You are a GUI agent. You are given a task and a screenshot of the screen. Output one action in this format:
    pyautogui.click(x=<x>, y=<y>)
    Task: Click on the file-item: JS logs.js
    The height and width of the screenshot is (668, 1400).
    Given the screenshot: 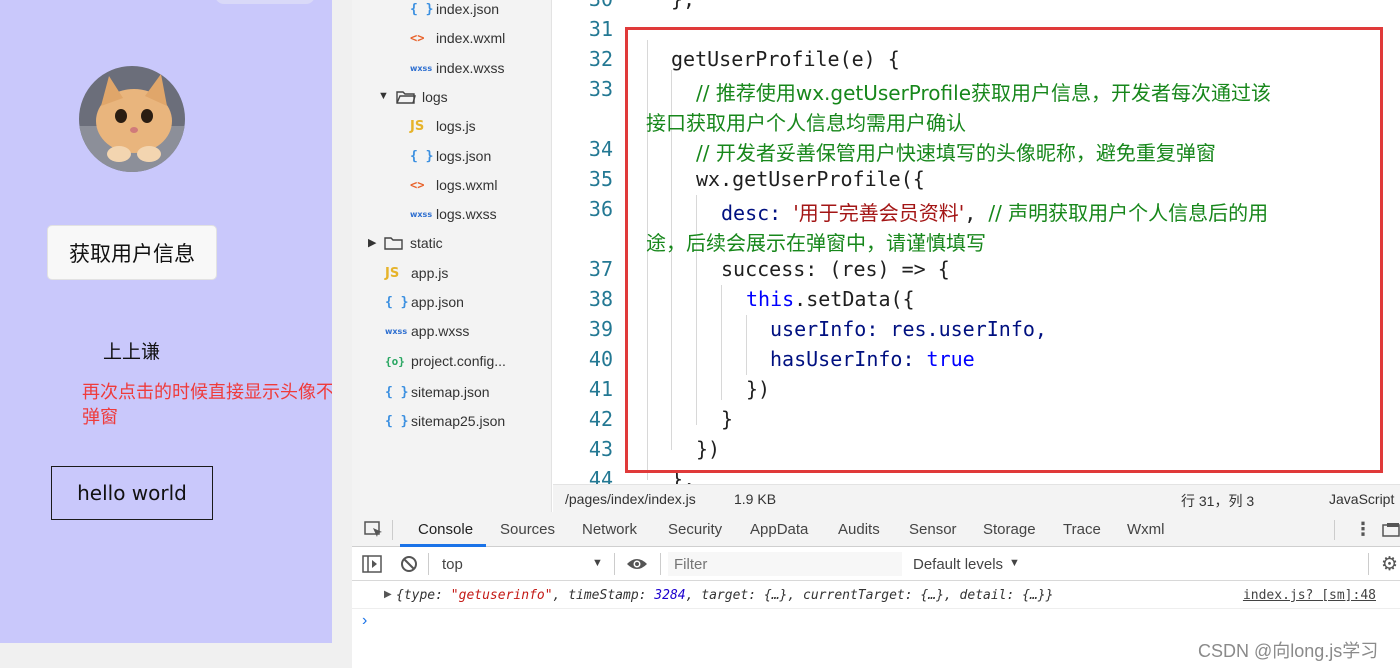 What is the action you would take?
    pyautogui.click(x=443, y=126)
    